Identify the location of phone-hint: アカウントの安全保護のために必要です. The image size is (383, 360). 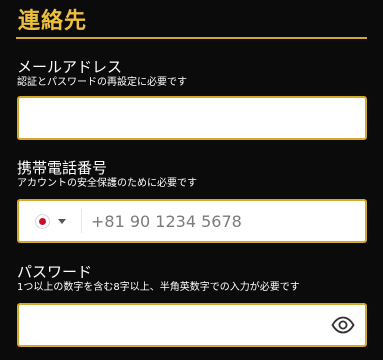
(107, 183).